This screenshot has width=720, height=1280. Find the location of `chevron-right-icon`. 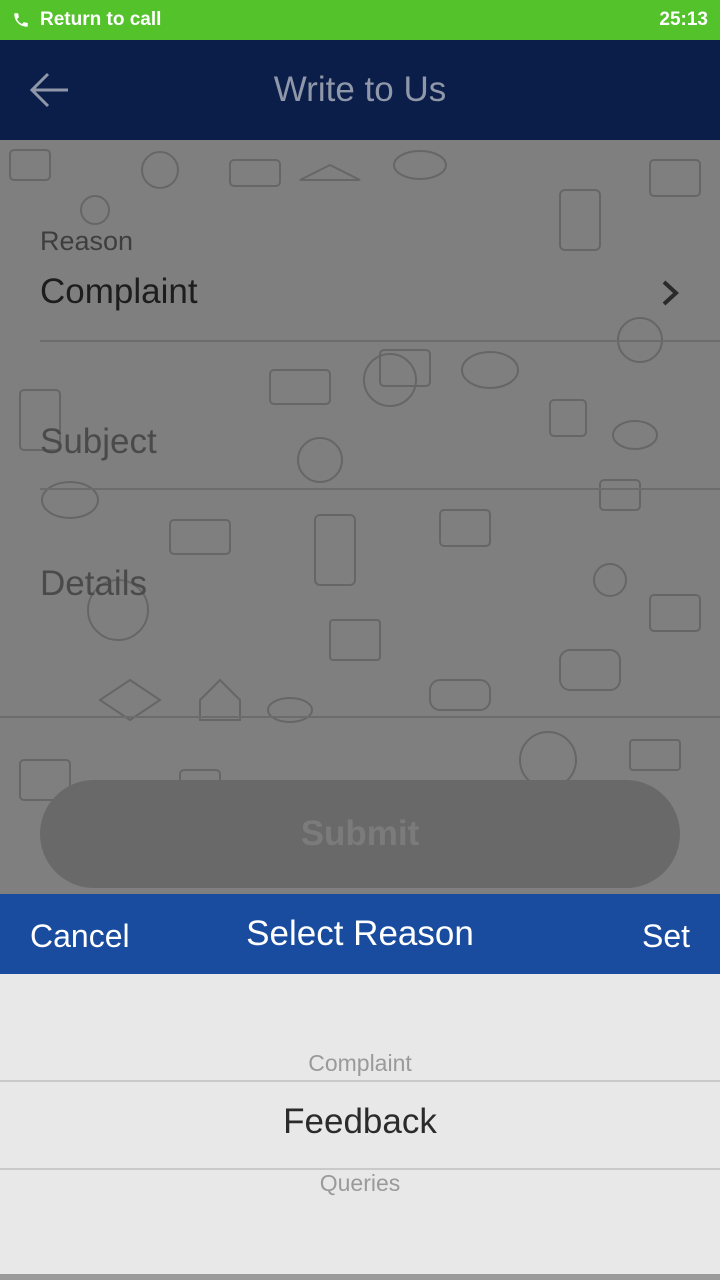

chevron-right-icon is located at coordinates (670, 293).